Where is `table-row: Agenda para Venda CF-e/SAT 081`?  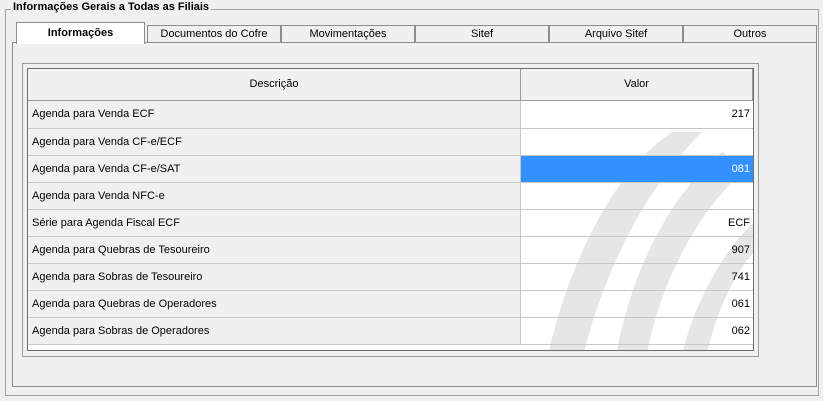
table-row: Agenda para Venda CF-e/SAT 081 is located at coordinates (390, 169).